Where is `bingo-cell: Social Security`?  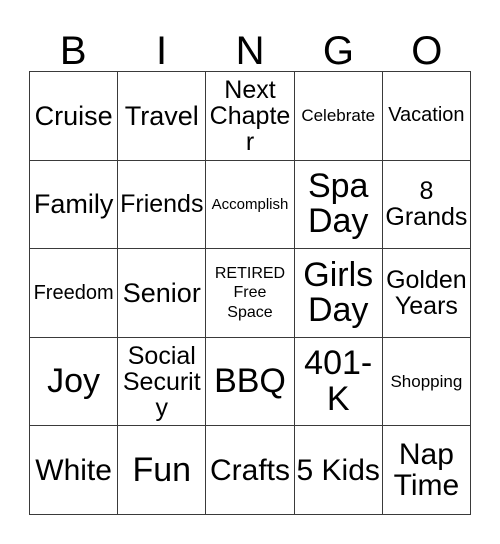
bingo-cell: Social Security is located at coordinates (162, 382).